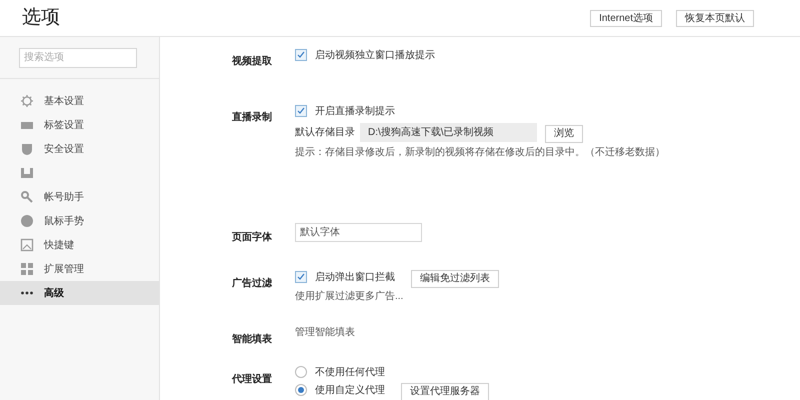 The height and width of the screenshot is (400, 800). What do you see at coordinates (252, 283) in the screenshot?
I see `section-label: 广告过滤` at bounding box center [252, 283].